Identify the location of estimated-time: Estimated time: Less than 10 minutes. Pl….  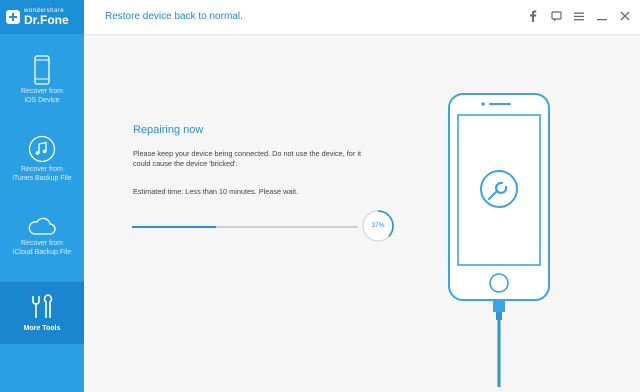
(216, 191).